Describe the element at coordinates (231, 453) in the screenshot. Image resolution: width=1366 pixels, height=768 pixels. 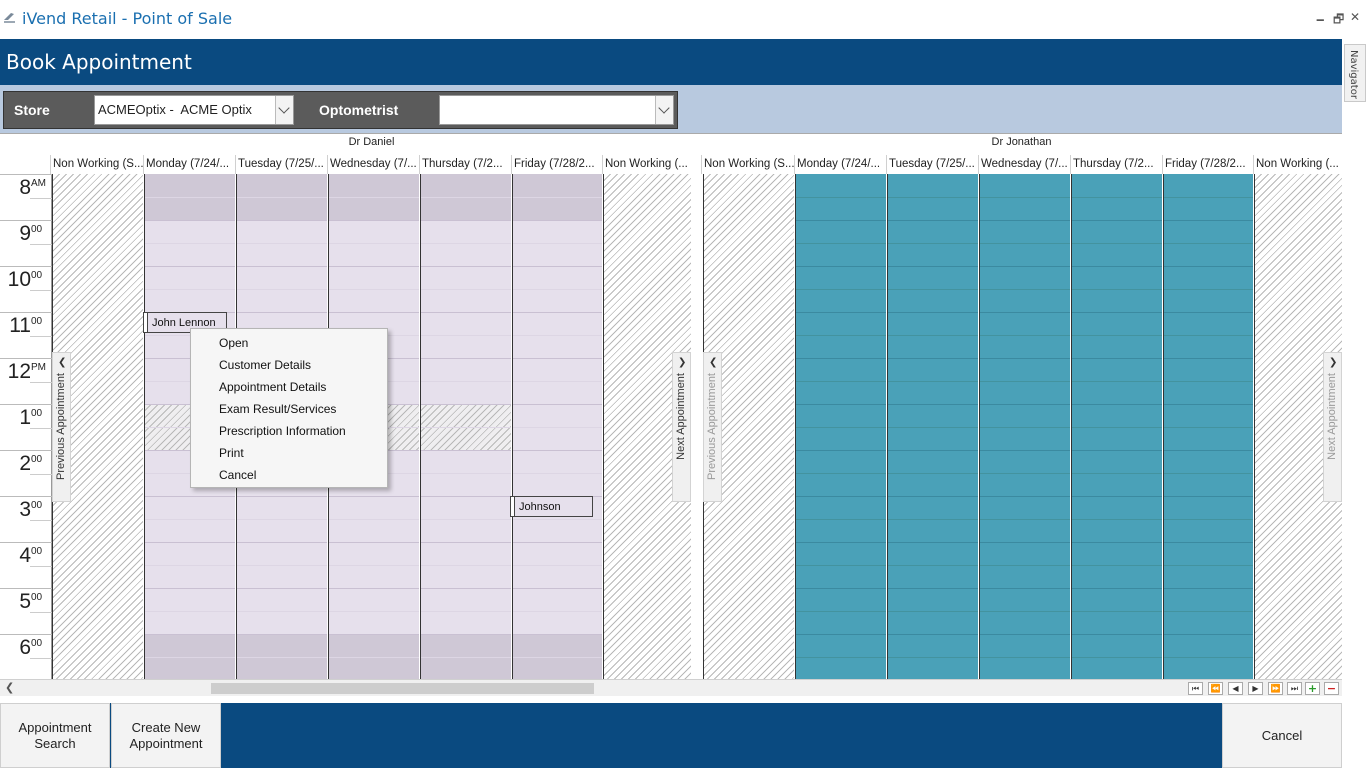
I see `menu-item-print: Print` at that location.